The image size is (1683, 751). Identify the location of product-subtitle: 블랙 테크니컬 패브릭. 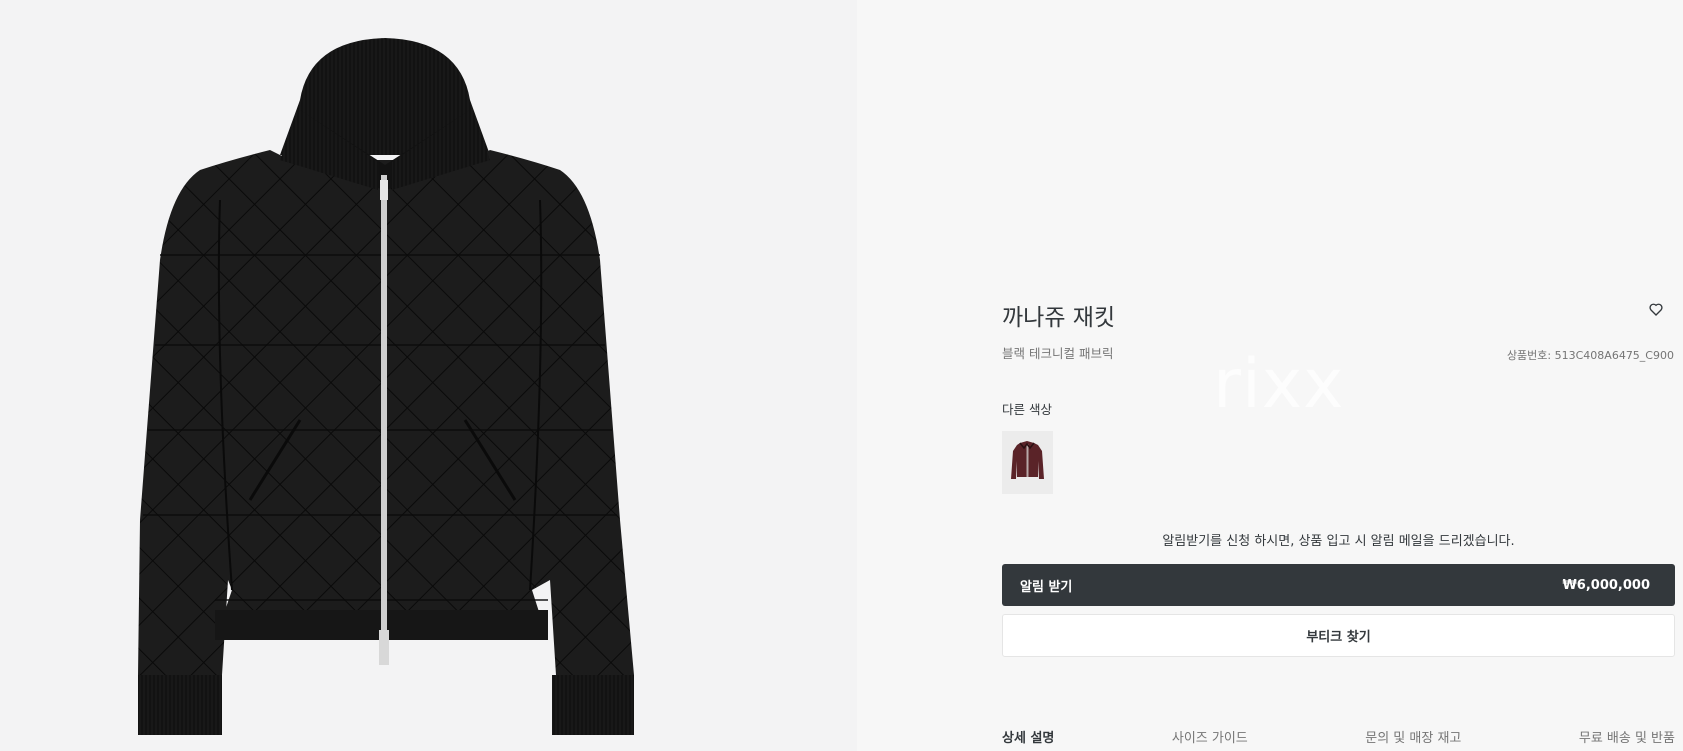
(1058, 353).